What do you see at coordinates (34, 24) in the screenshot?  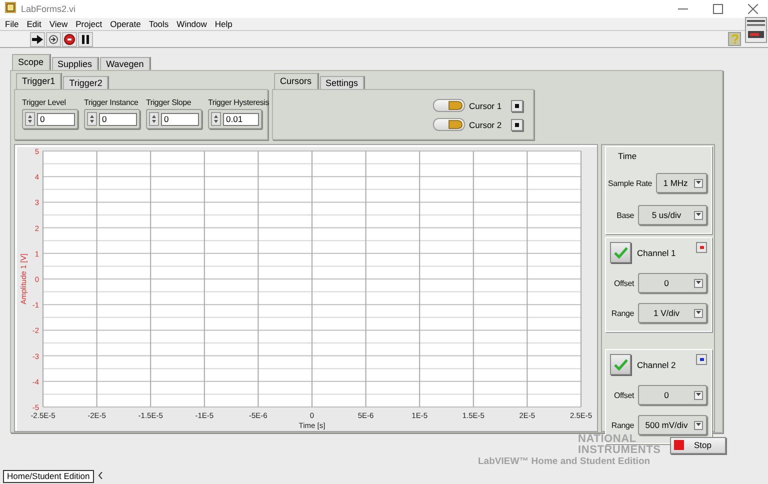 I see `menu-item: Edit` at bounding box center [34, 24].